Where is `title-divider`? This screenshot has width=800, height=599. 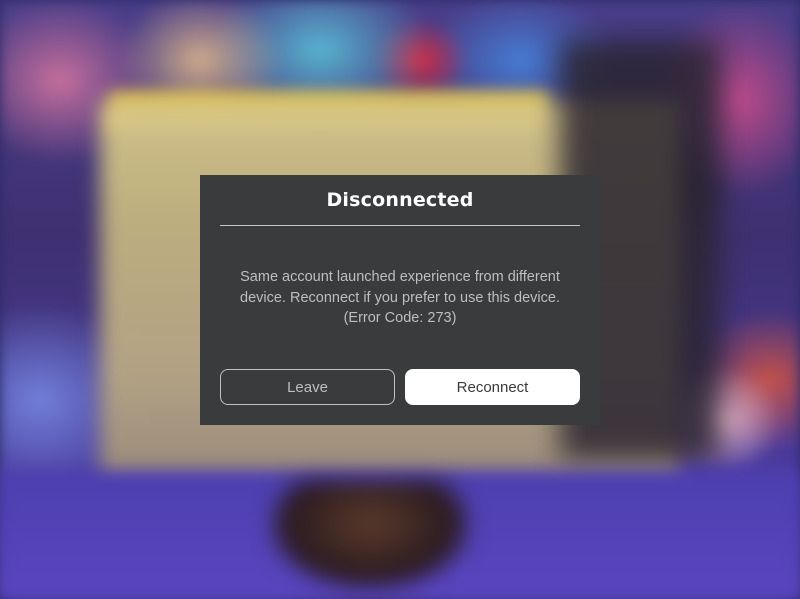 title-divider is located at coordinates (400, 225).